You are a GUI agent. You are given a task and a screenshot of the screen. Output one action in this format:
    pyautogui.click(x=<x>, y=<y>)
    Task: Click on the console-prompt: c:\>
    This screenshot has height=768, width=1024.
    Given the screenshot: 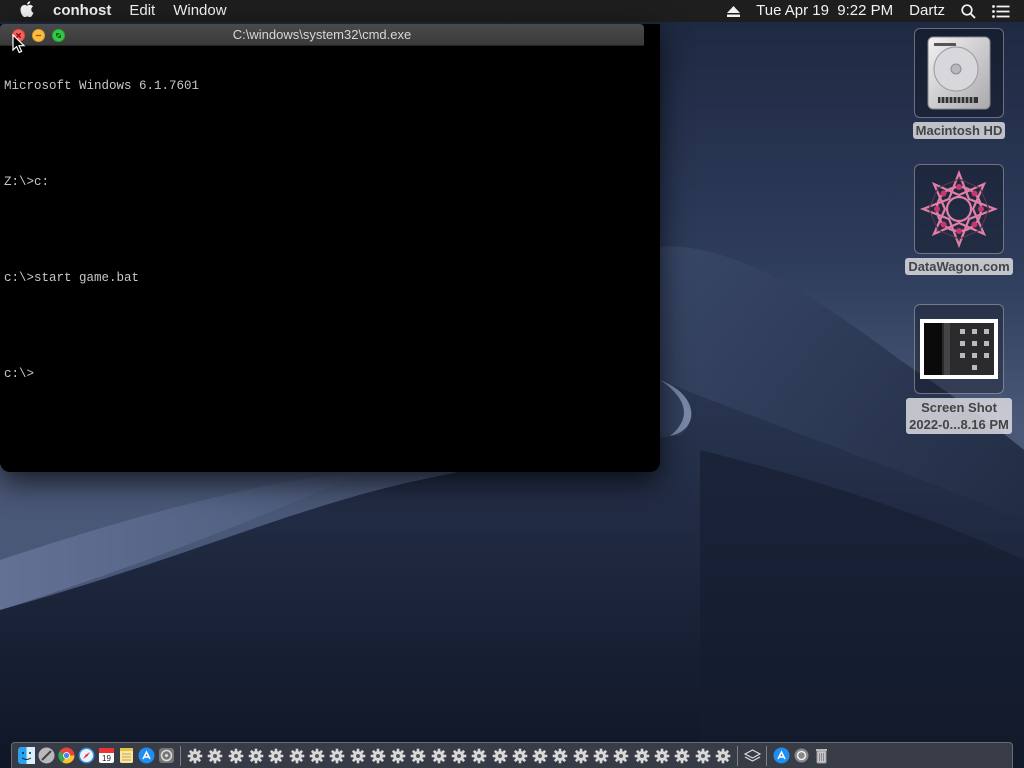 What is the action you would take?
    pyautogui.click(x=19, y=374)
    